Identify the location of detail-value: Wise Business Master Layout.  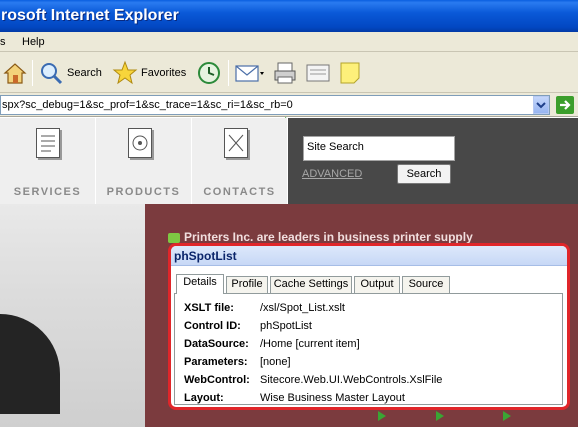
(332, 398).